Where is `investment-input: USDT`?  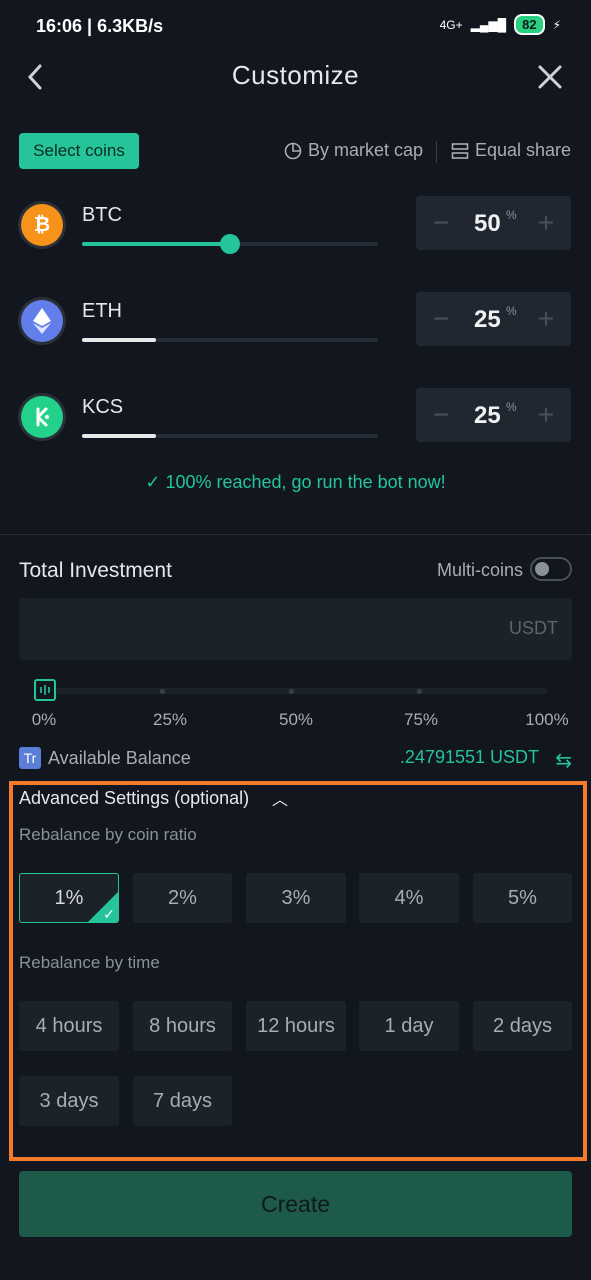 investment-input: USDT is located at coordinates (295, 629).